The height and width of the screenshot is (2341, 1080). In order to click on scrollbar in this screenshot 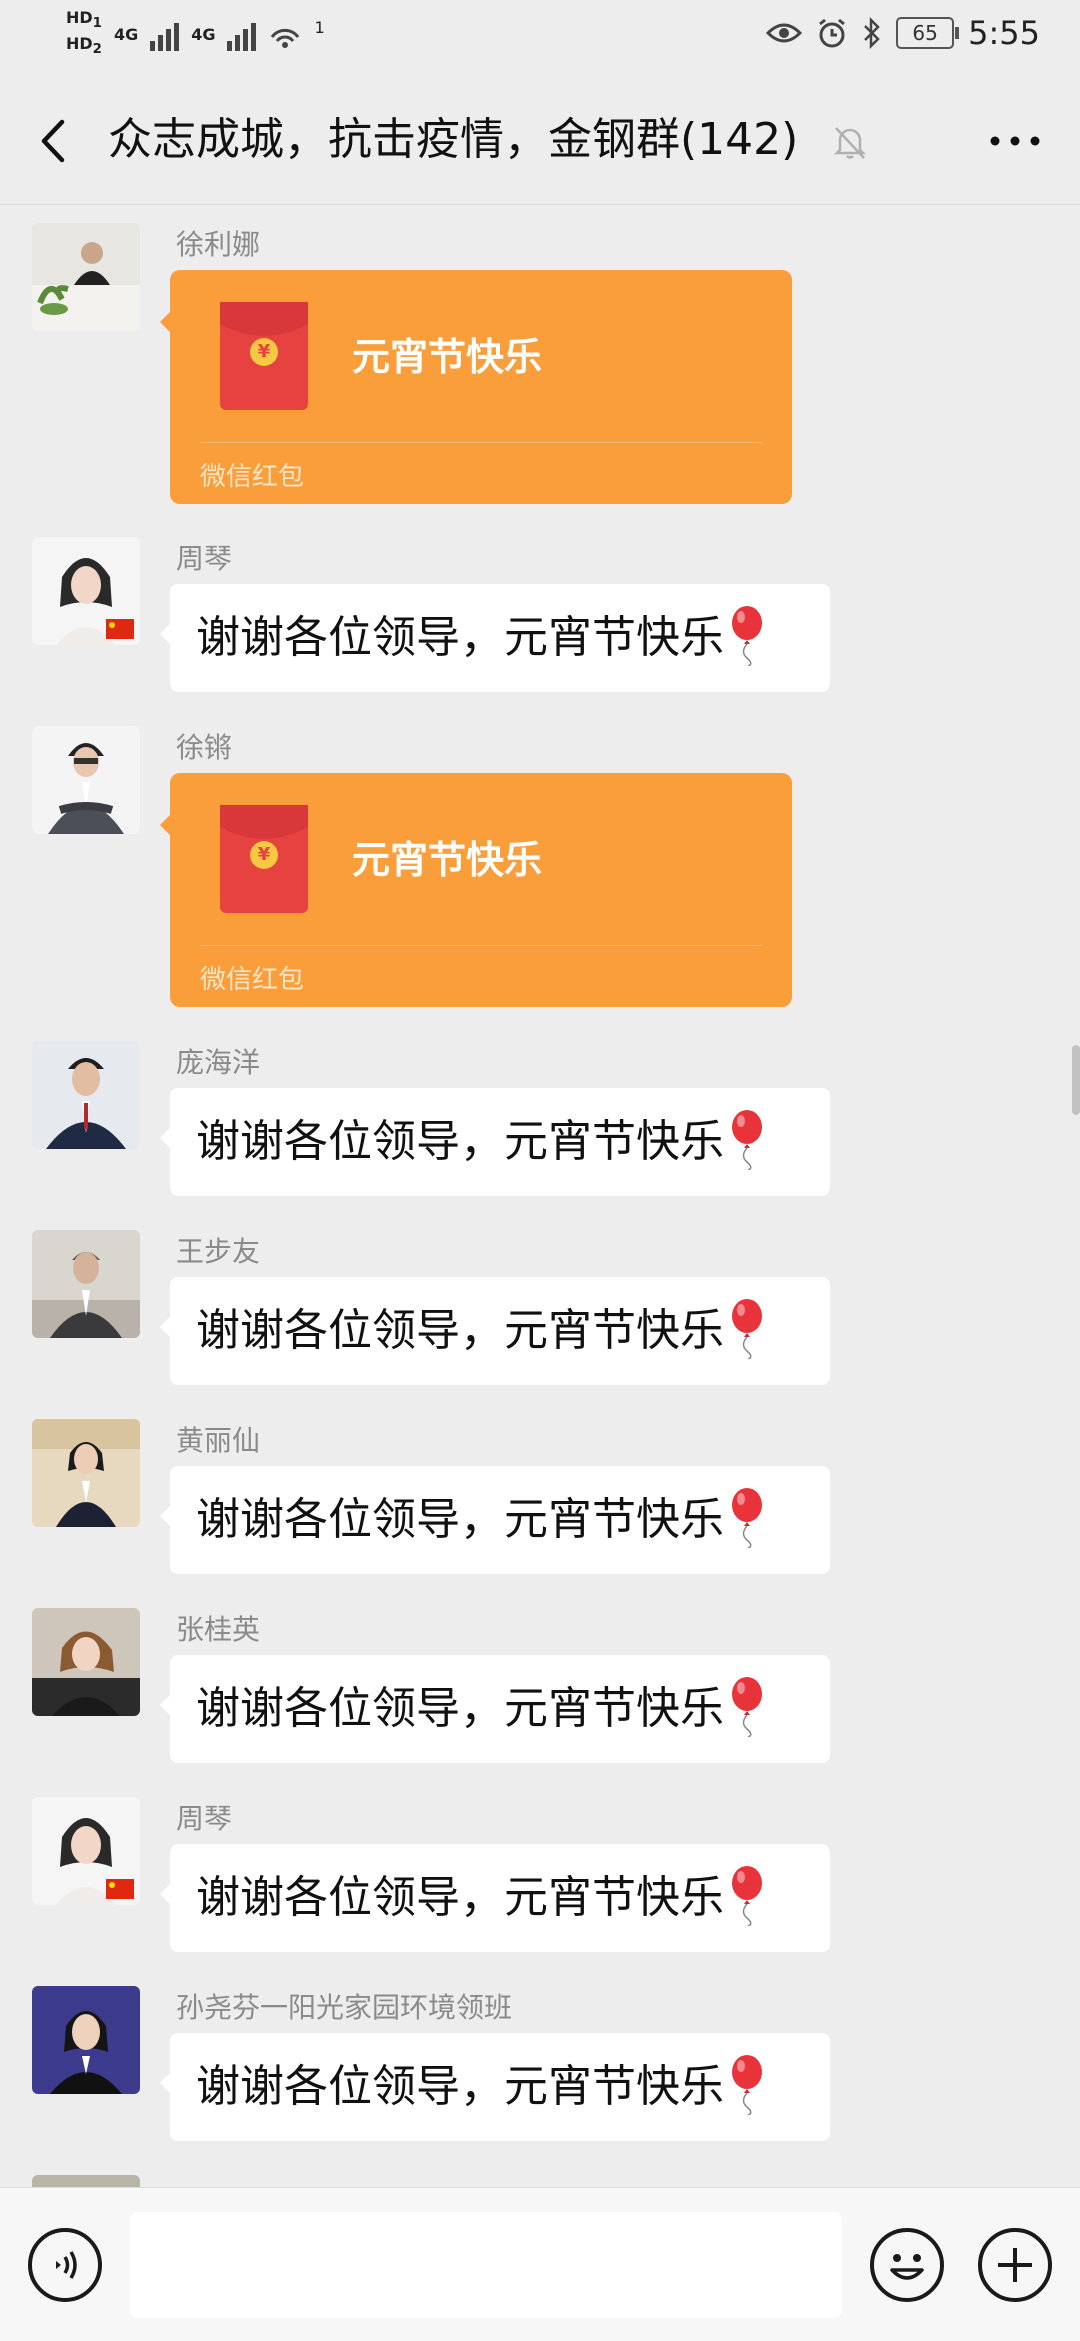, I will do `click(1076, 1080)`.